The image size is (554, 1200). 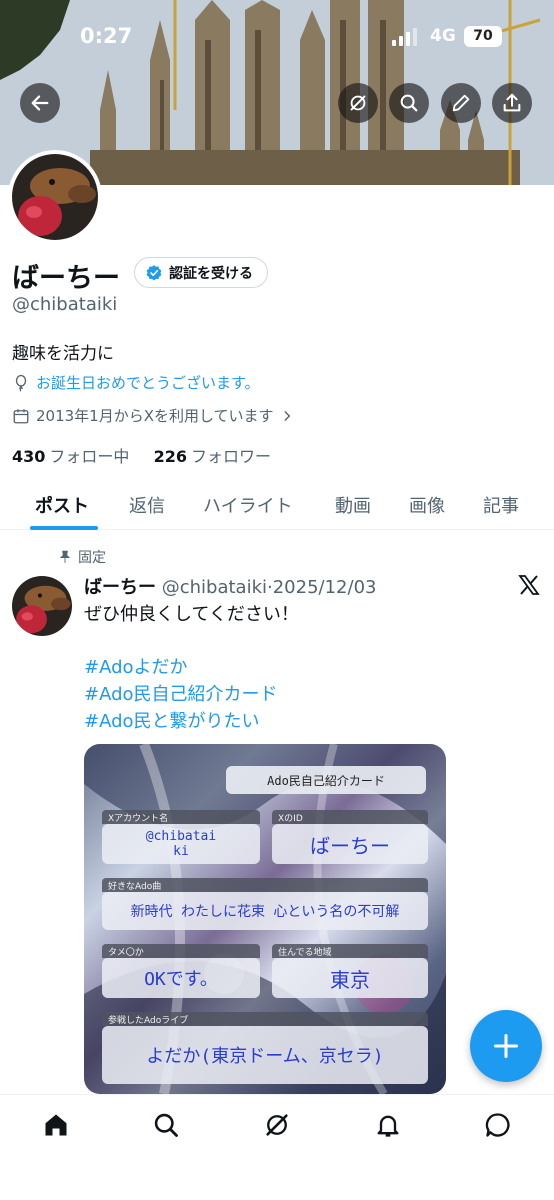 I want to click on post-hashtags: #Adoよだか #Ado民自己紹介カード #Ado民と繋がりたい, so click(x=181, y=694).